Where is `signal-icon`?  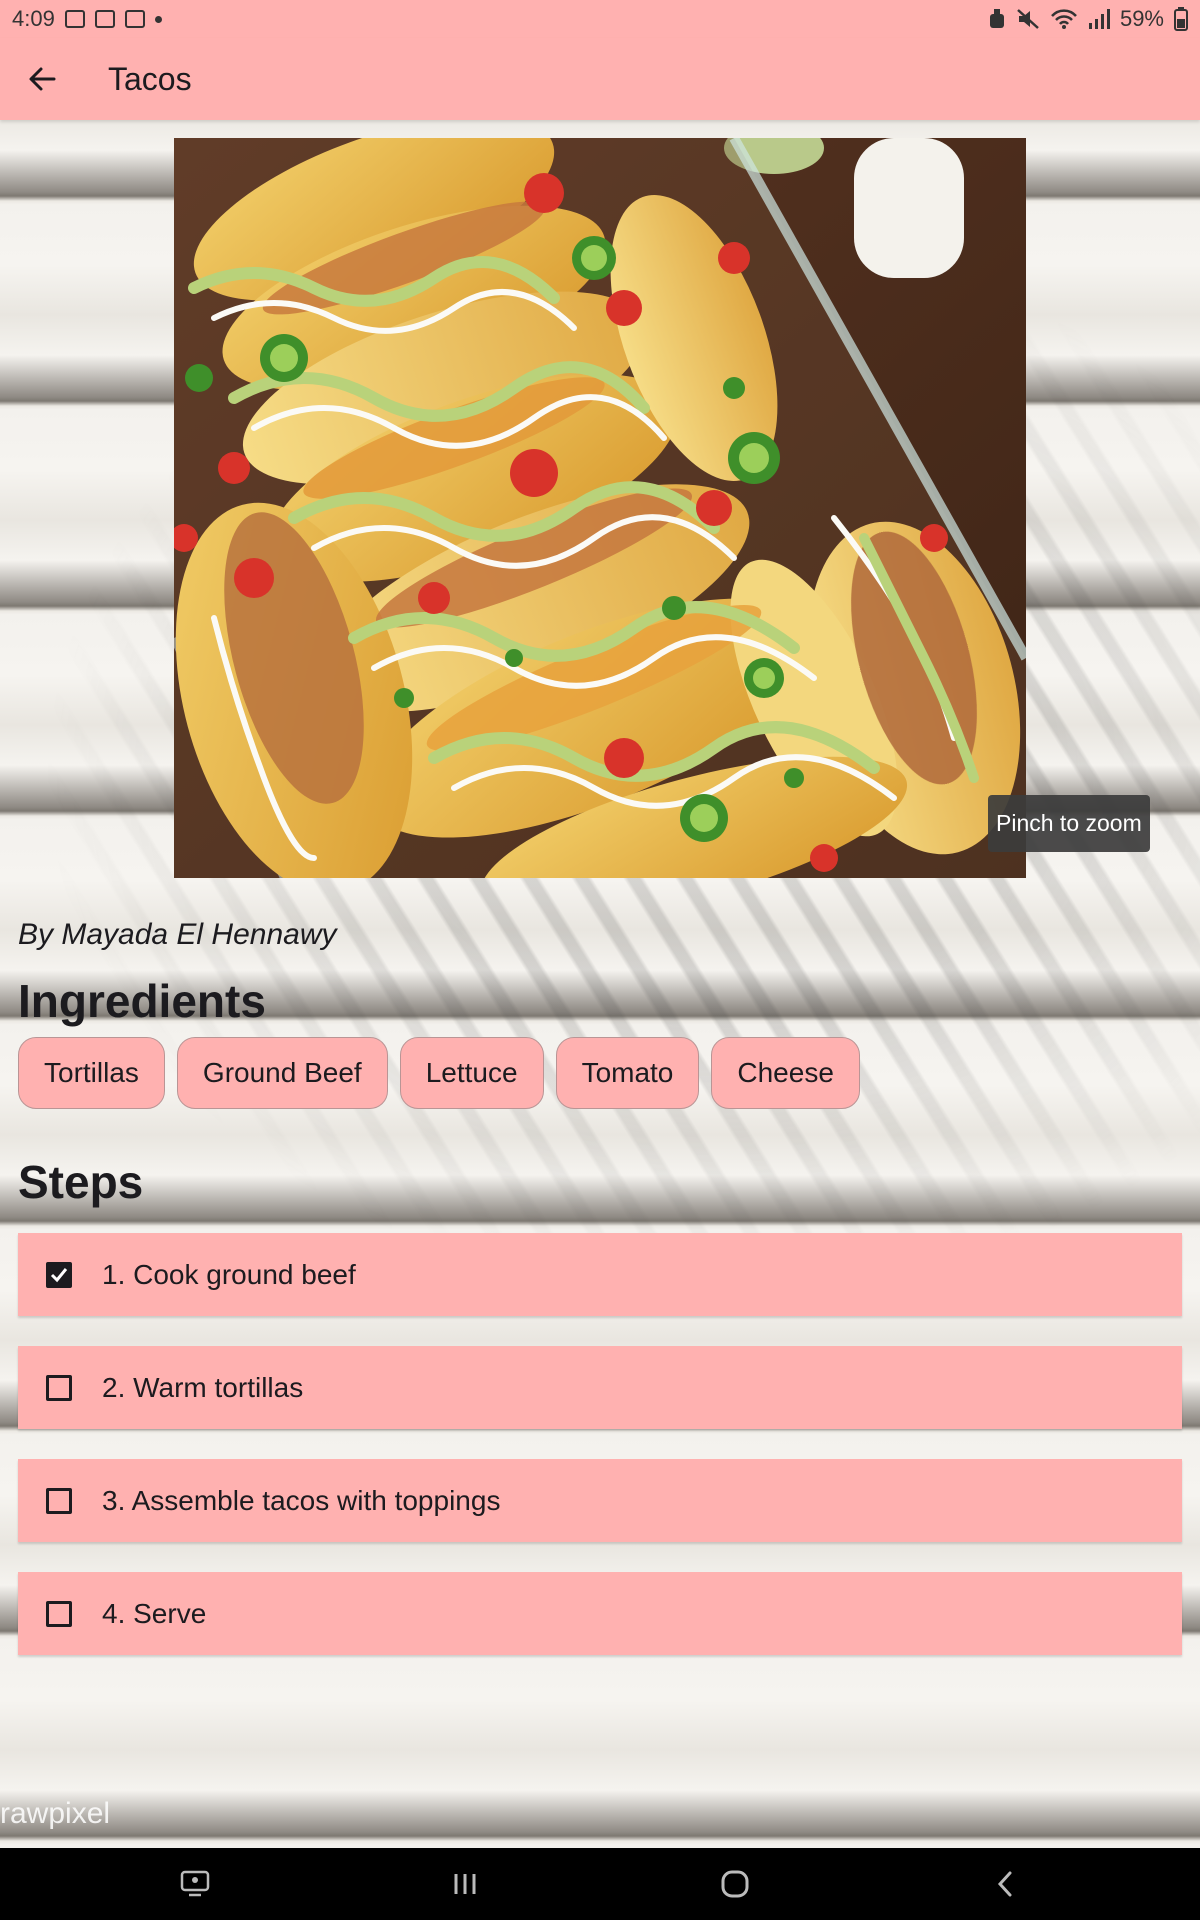 signal-icon is located at coordinates (1099, 19).